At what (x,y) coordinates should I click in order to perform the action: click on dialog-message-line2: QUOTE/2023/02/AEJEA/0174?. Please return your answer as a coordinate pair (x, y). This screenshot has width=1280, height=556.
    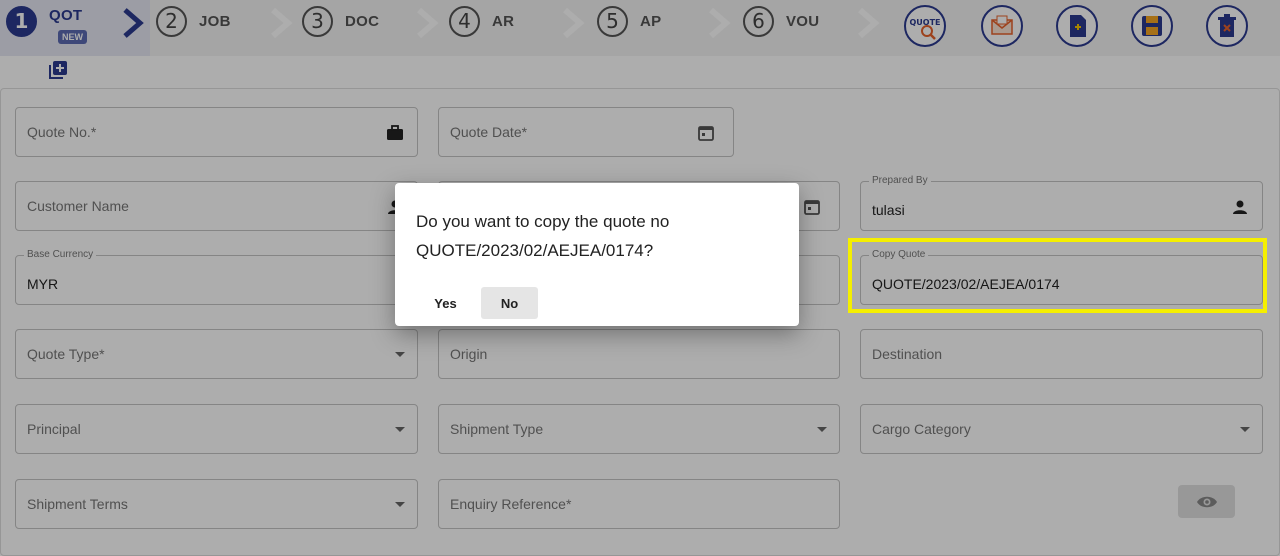
    Looking at the image, I should click on (535, 250).